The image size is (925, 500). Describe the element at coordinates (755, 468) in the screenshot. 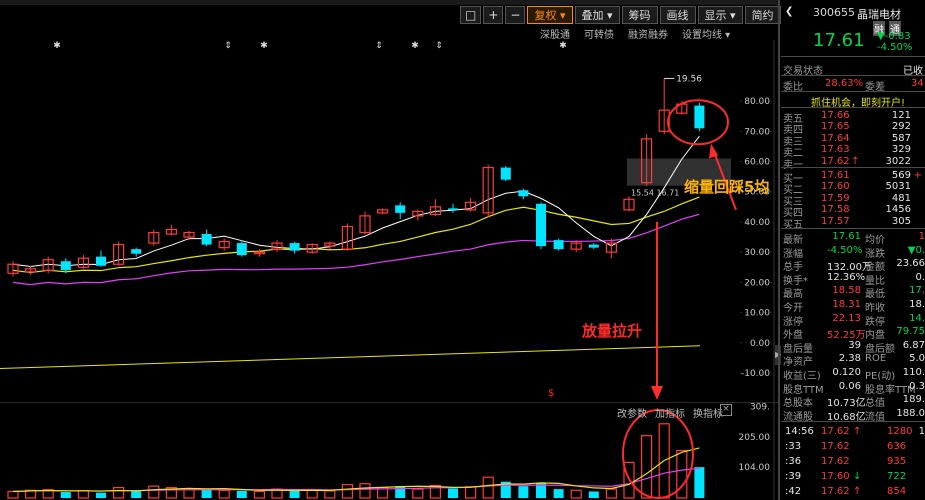

I see `volume-axis-label: 104.00` at that location.